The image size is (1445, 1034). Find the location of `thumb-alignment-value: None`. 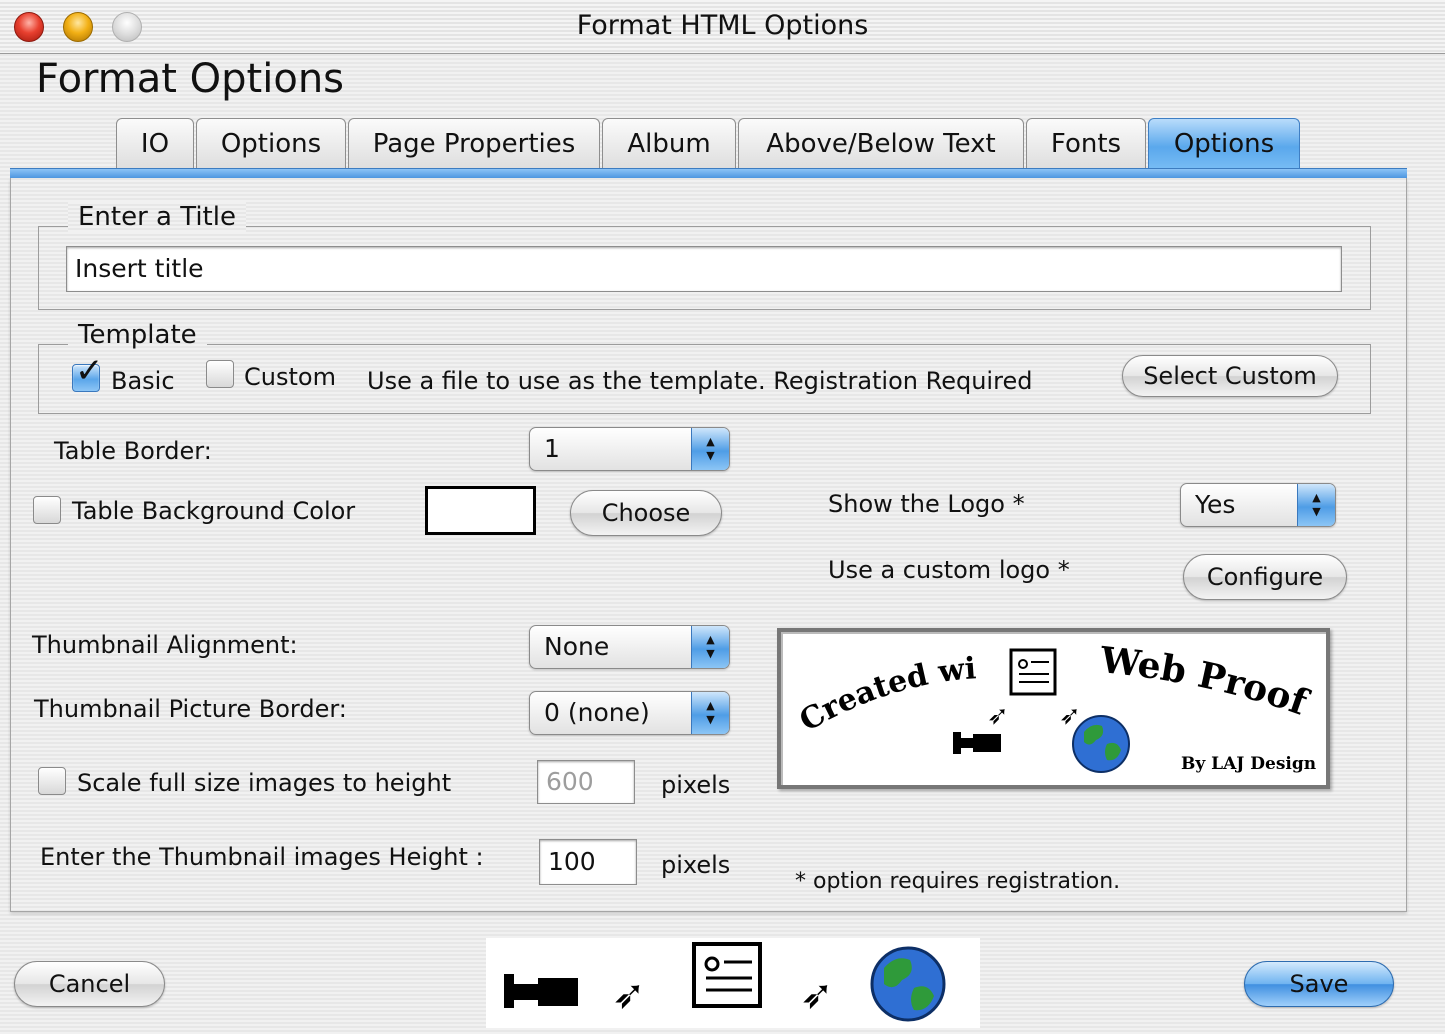

thumb-alignment-value: None is located at coordinates (577, 646).